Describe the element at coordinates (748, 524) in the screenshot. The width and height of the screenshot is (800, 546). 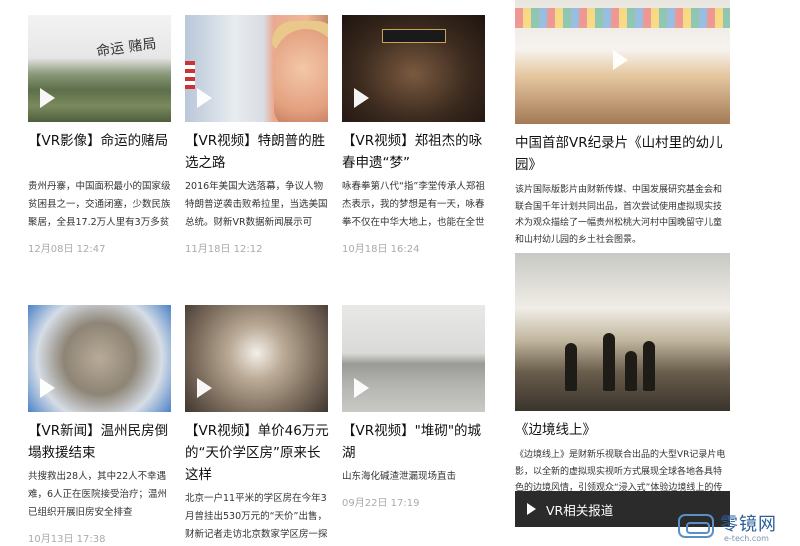
I see `watermark-name: 零镜网` at that location.